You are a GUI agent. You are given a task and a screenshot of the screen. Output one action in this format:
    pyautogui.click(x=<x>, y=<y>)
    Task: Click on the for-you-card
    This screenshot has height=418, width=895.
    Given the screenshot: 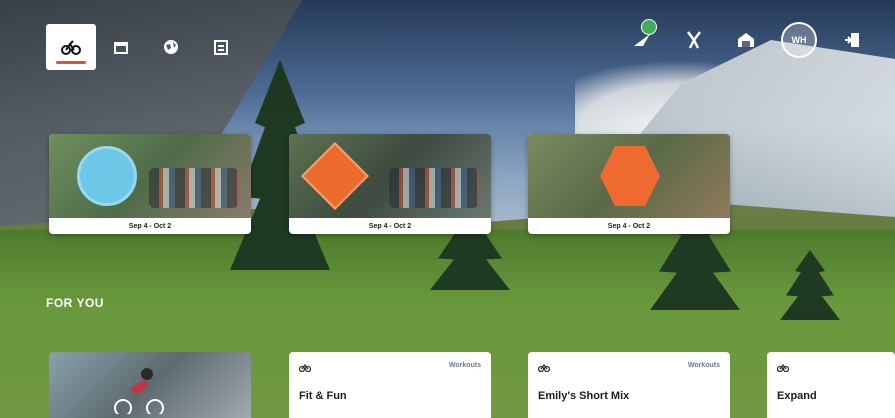 What is the action you would take?
    pyautogui.click(x=150, y=385)
    